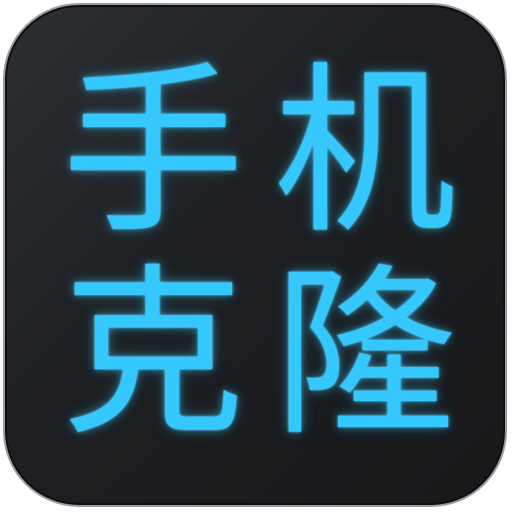  I want to click on app-icon-char-2: 机, so click(365, 152).